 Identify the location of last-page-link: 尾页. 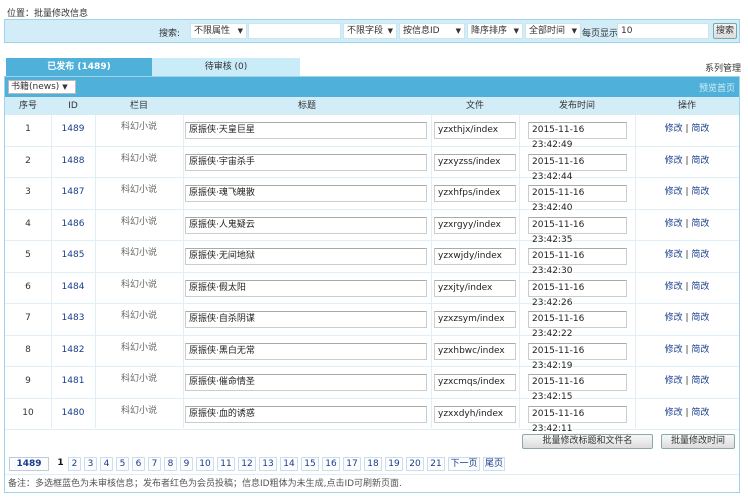
(494, 464).